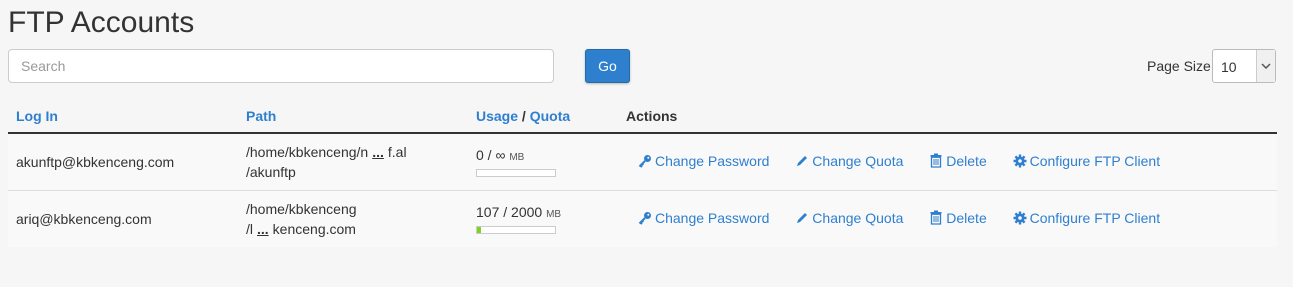  What do you see at coordinates (353, 117) in the screenshot?
I see `column-header-path: Path` at bounding box center [353, 117].